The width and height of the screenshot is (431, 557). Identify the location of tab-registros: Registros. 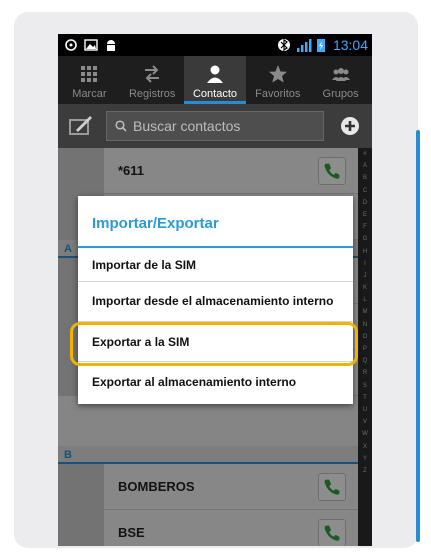
(152, 80).